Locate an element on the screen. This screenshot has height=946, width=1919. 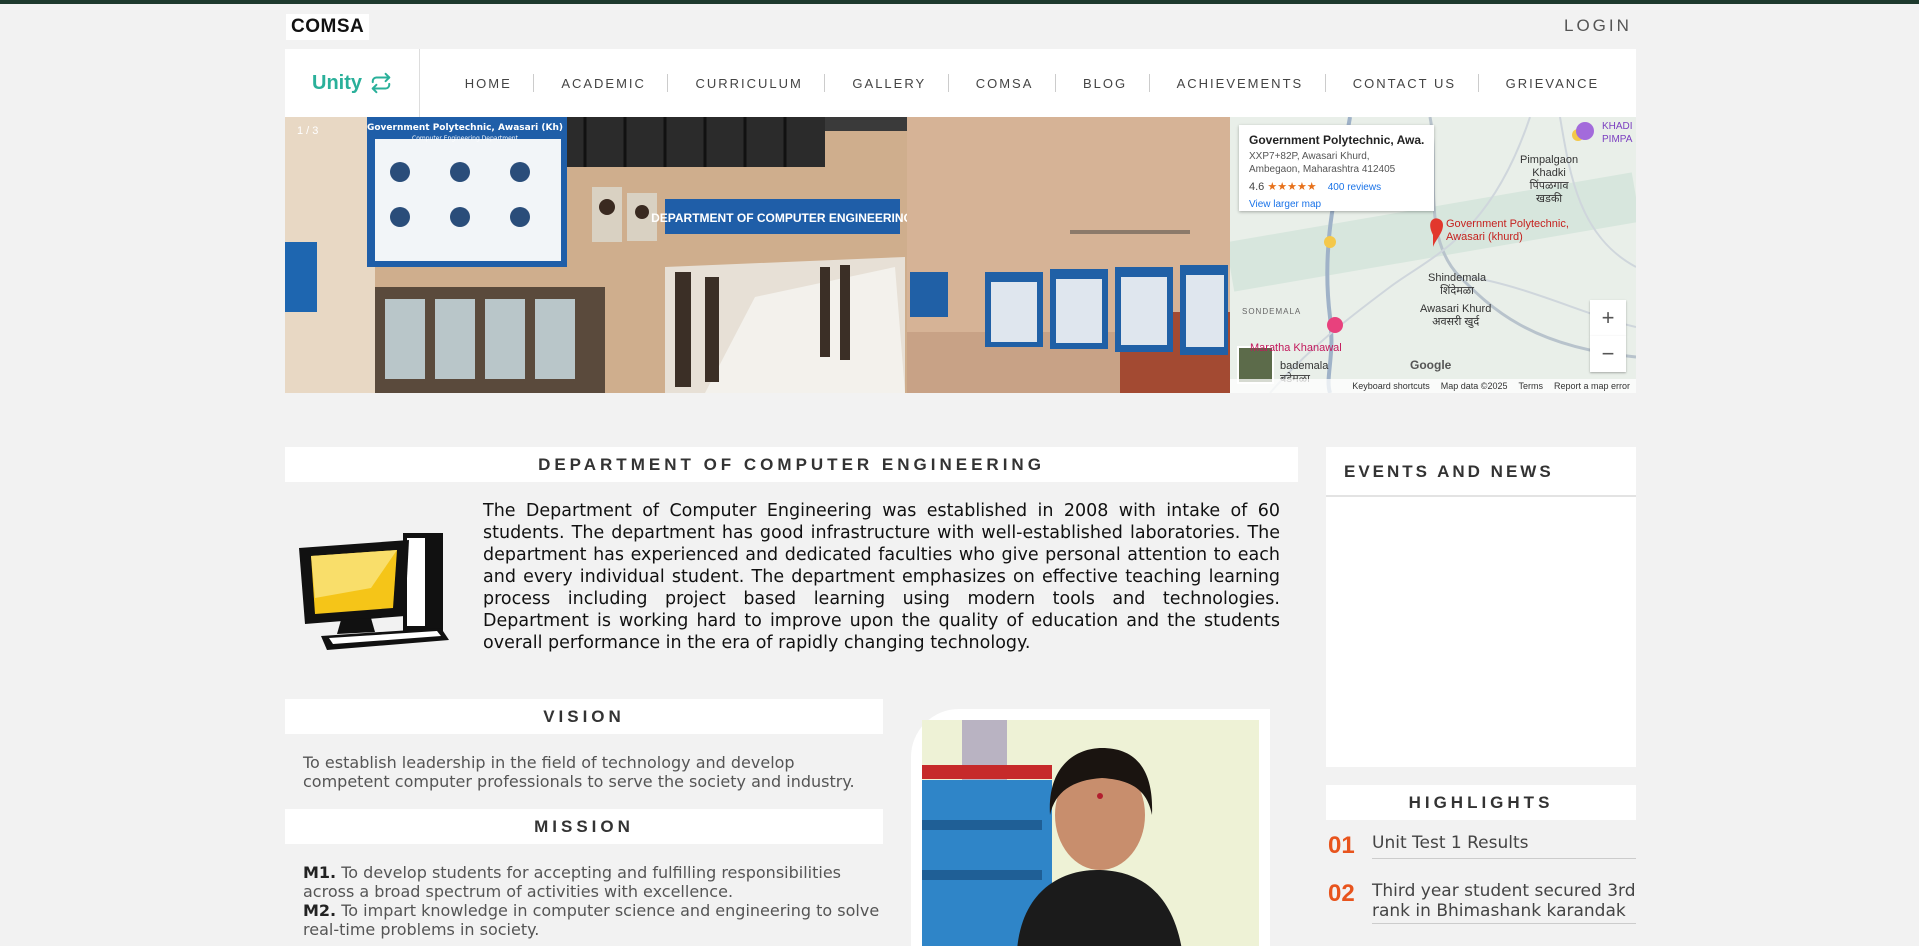
brand-unity: Unity is located at coordinates (352, 83).